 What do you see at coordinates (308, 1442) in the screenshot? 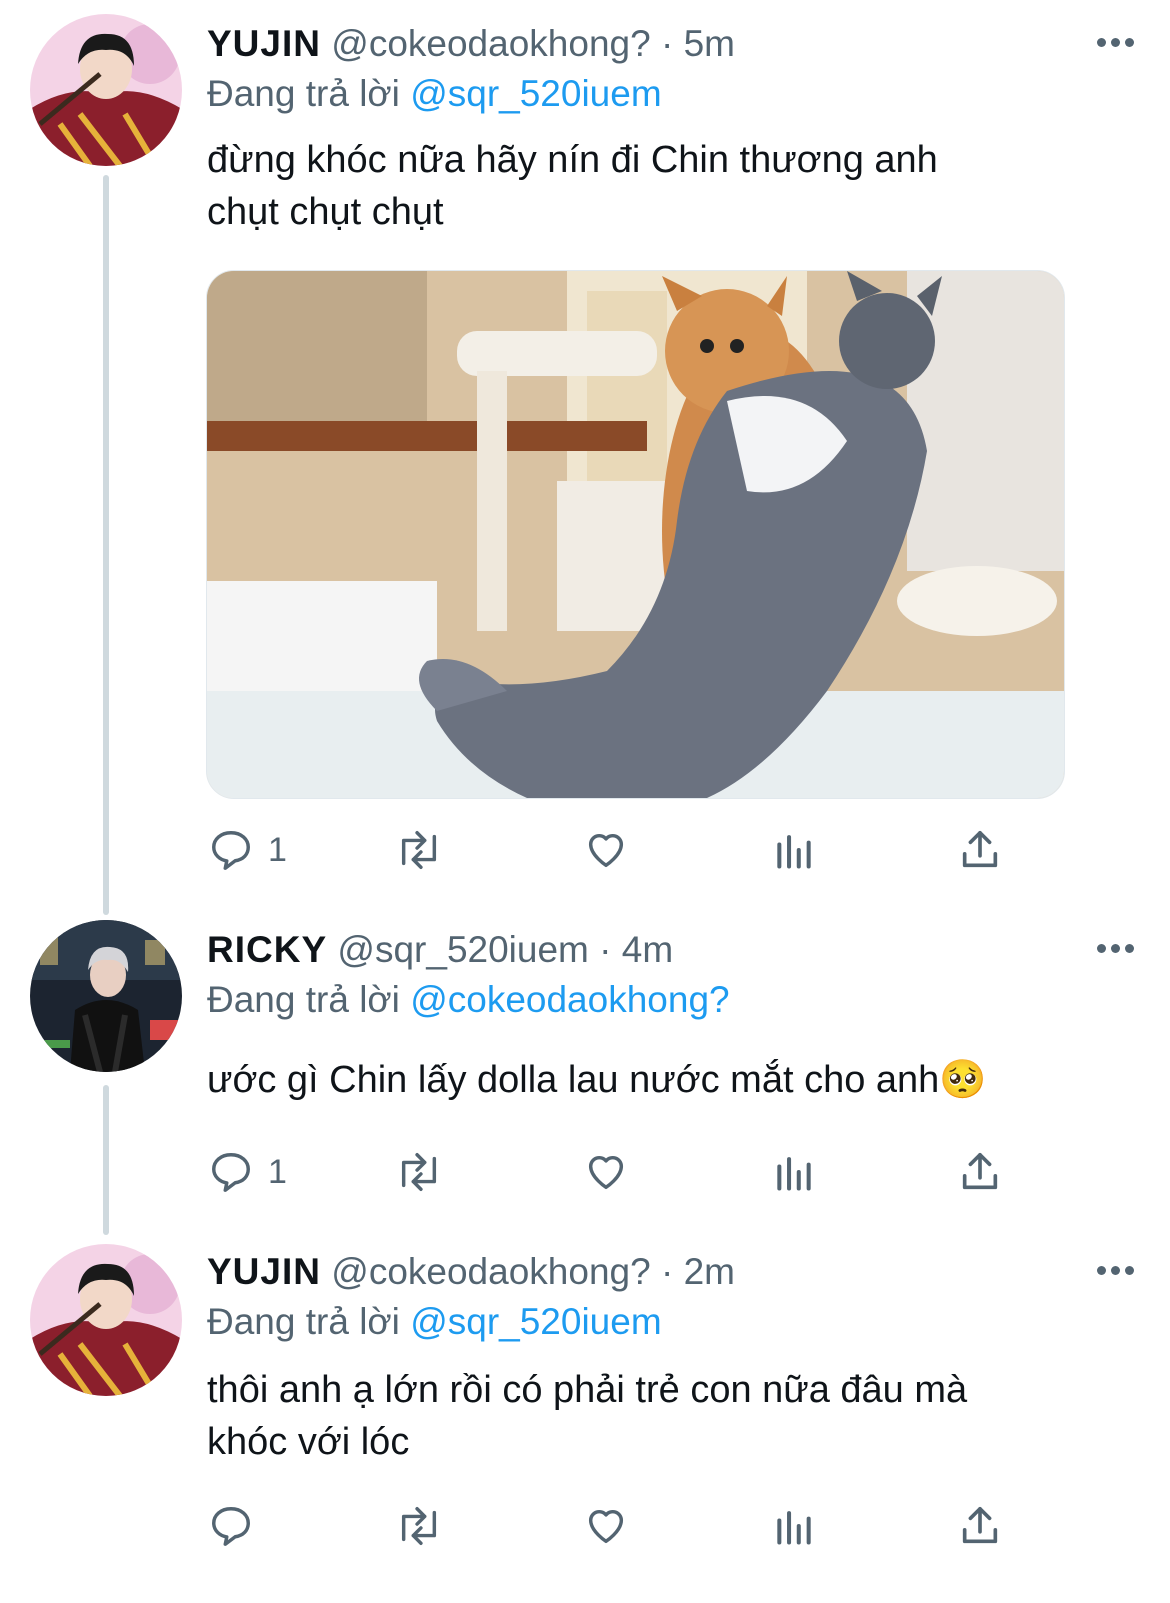
I see `tweet-text-line: khóc với lóc` at bounding box center [308, 1442].